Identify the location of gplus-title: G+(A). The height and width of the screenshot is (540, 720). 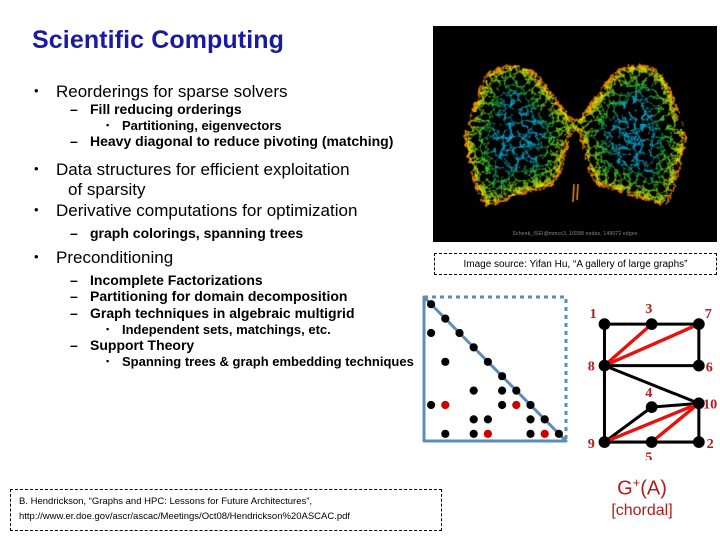
(642, 488).